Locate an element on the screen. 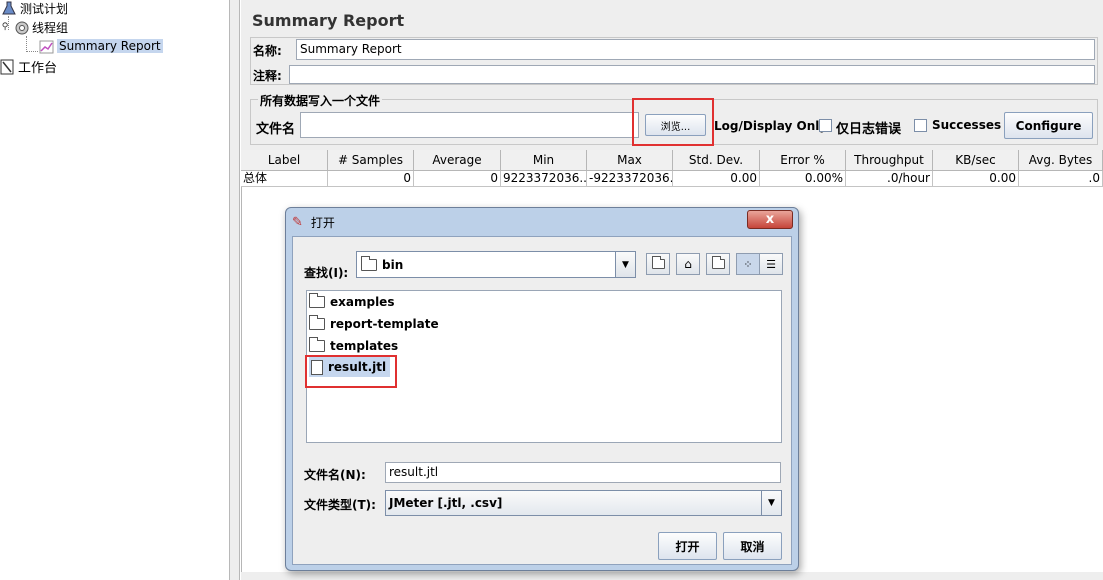  up-folder-icon is located at coordinates (658, 262).